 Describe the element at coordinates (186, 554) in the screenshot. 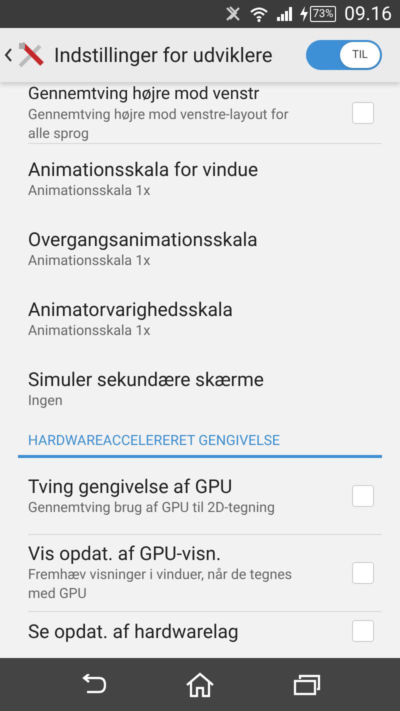

I see `setting-title: Vis opdat. af GPU-visn.` at that location.